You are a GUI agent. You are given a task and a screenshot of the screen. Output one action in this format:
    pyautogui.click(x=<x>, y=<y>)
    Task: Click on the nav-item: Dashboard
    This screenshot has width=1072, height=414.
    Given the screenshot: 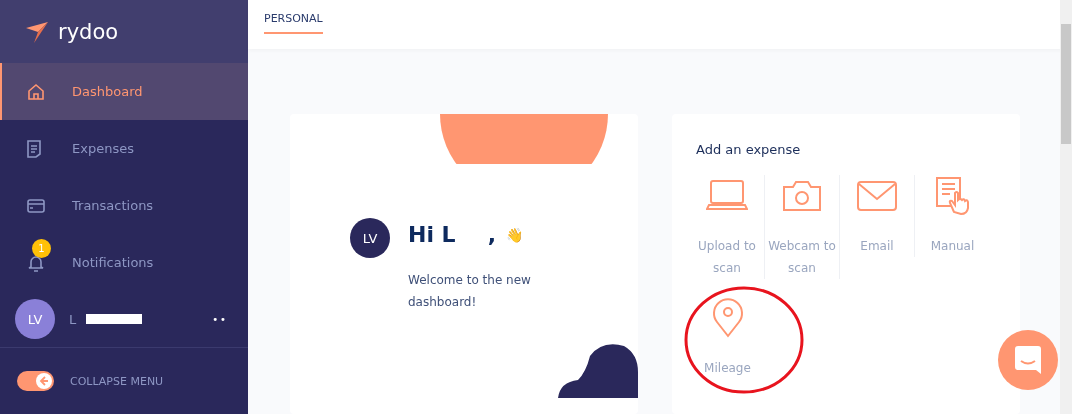 What is the action you would take?
    pyautogui.click(x=124, y=91)
    